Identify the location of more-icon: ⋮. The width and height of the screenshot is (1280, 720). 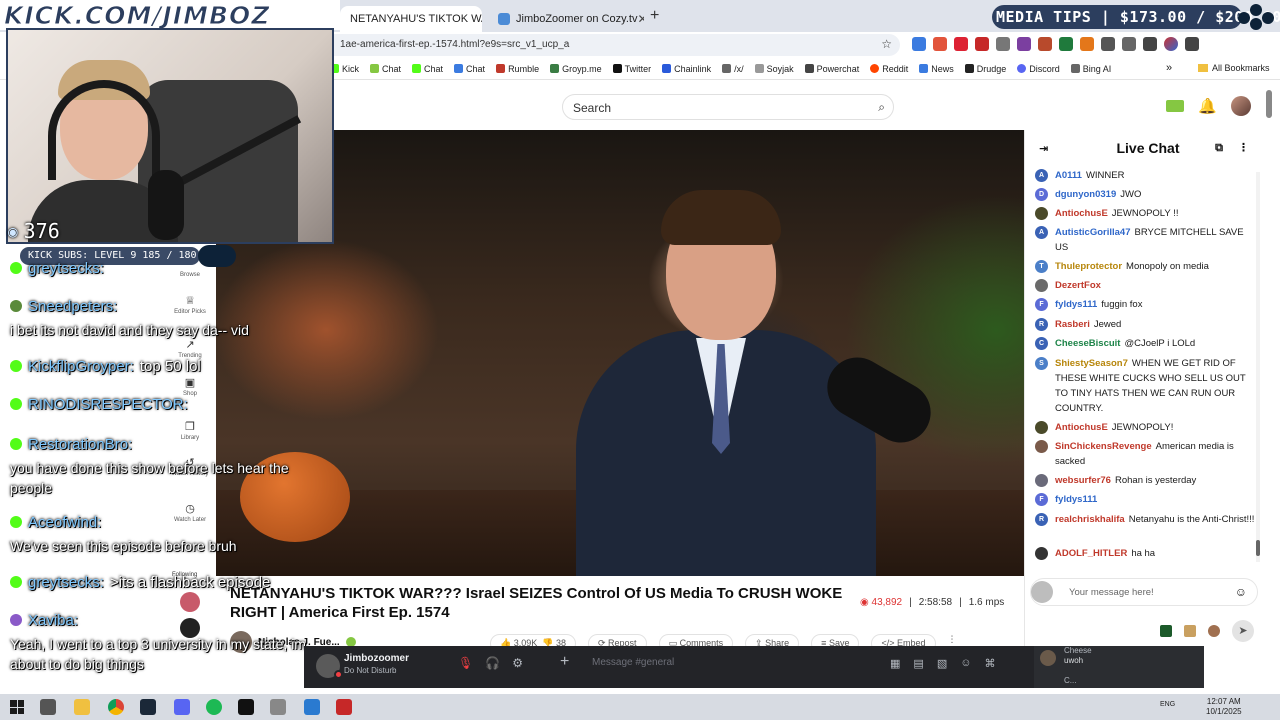
(1243, 147).